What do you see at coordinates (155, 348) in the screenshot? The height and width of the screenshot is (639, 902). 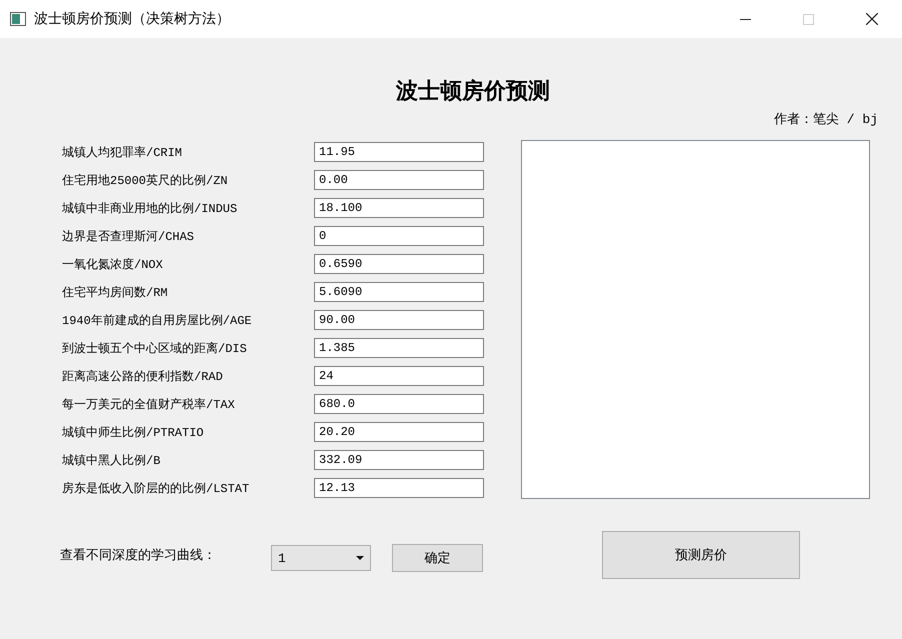 I see `field-label: 到波士顿五个中心区域的距离/DIS` at bounding box center [155, 348].